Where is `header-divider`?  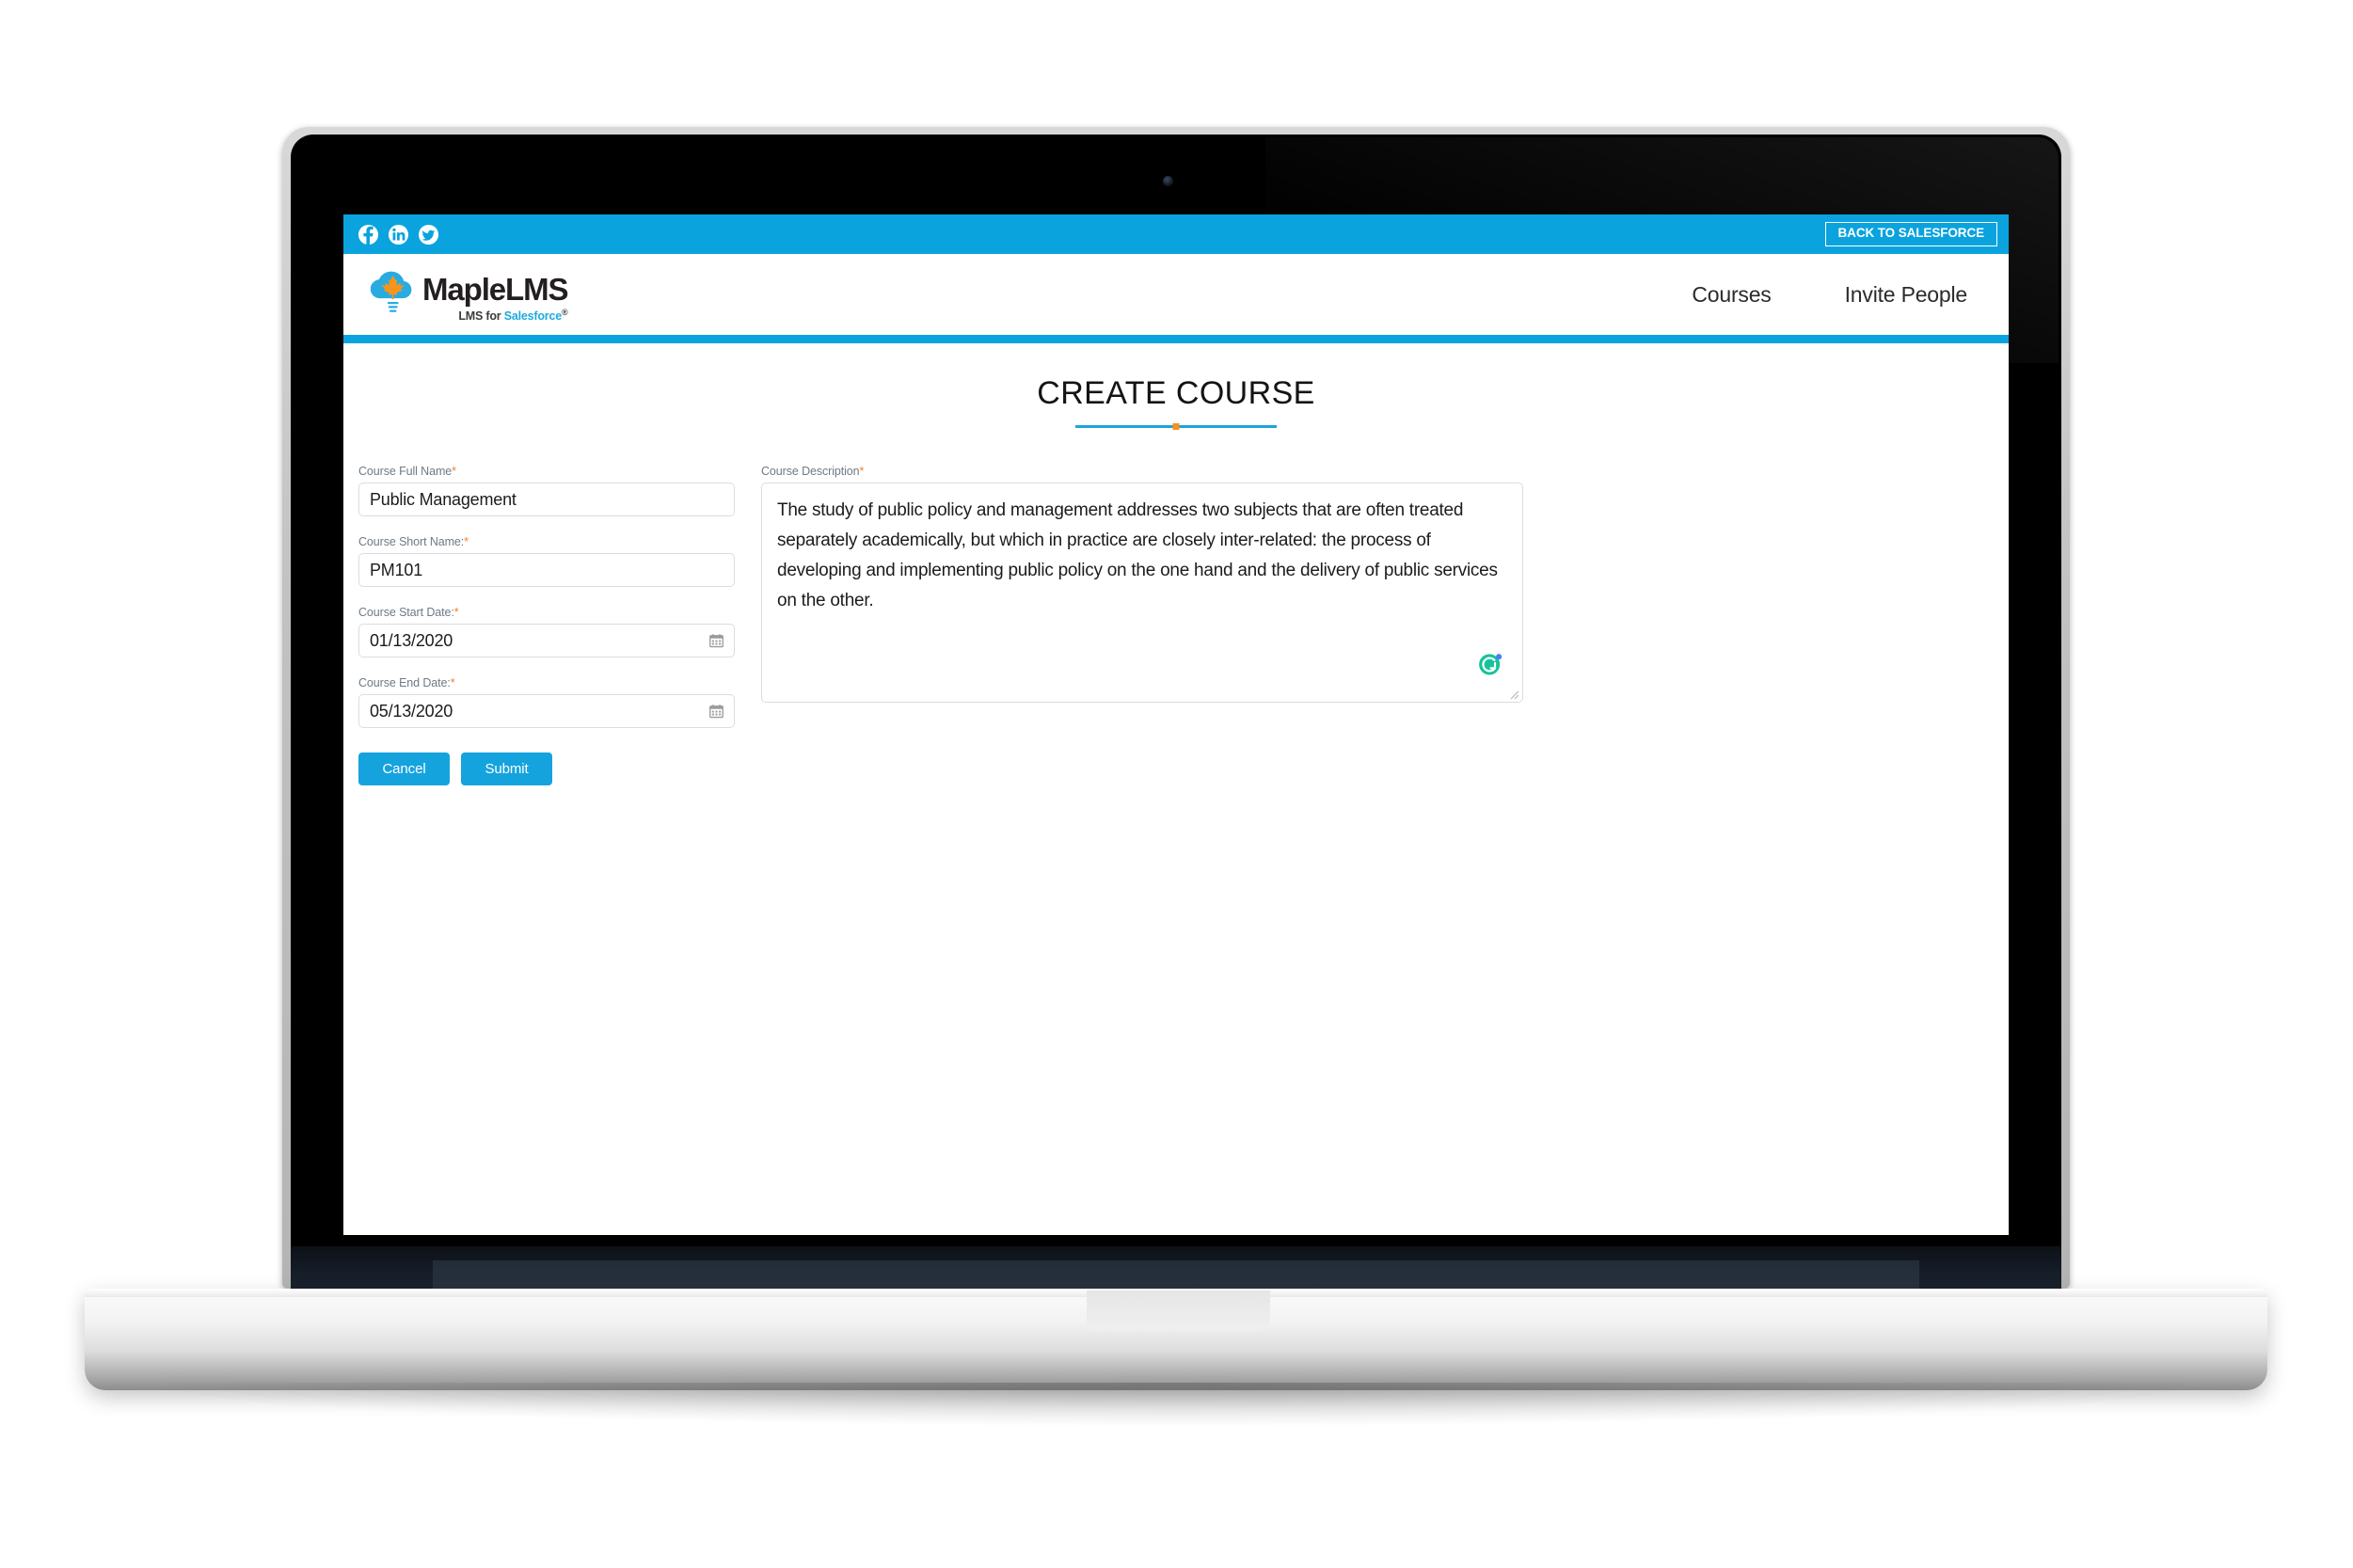
header-divider is located at coordinates (1176, 339).